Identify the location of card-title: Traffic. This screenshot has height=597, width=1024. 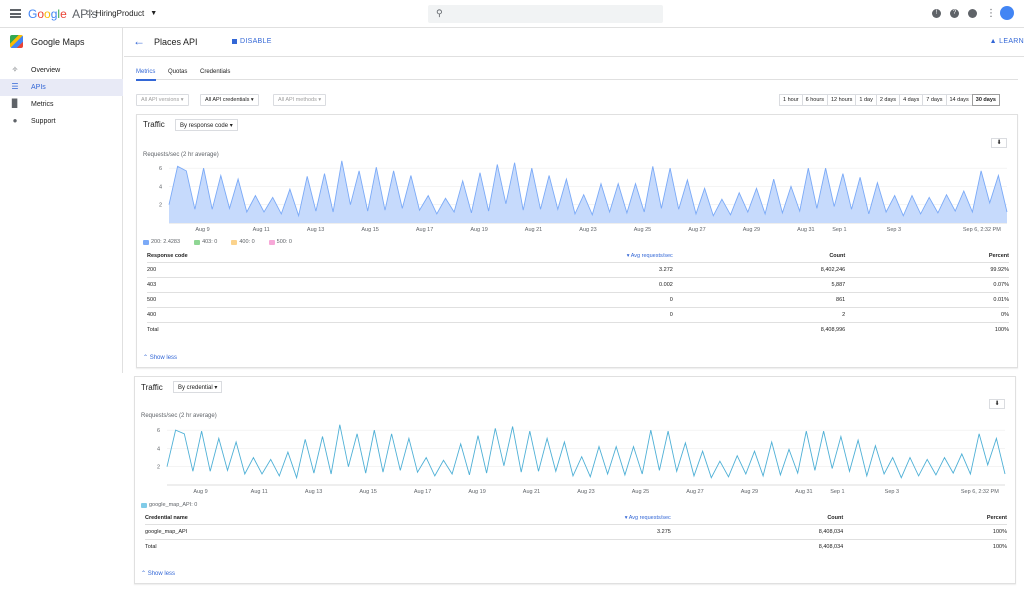
(152, 387).